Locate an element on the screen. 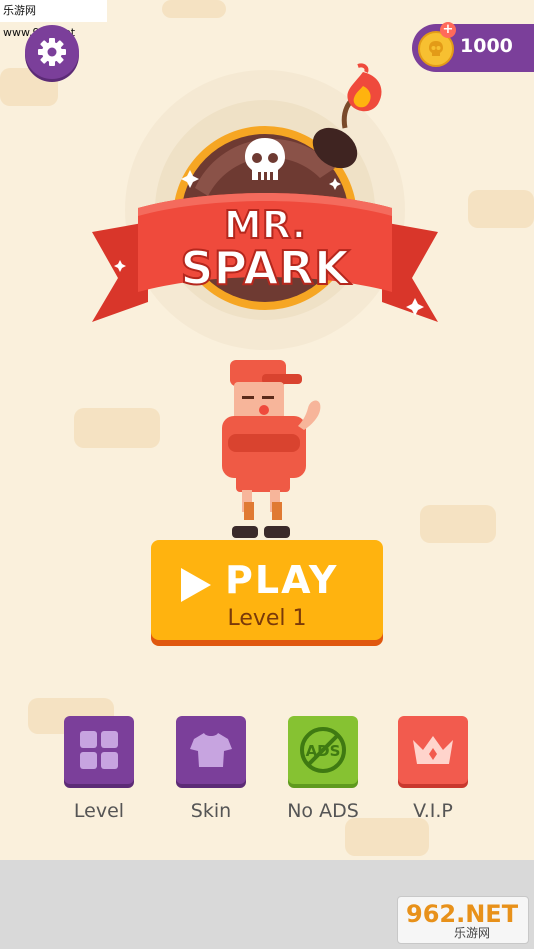 This screenshot has width=534, height=949. no-ads-icon: ADS is located at coordinates (323, 750).